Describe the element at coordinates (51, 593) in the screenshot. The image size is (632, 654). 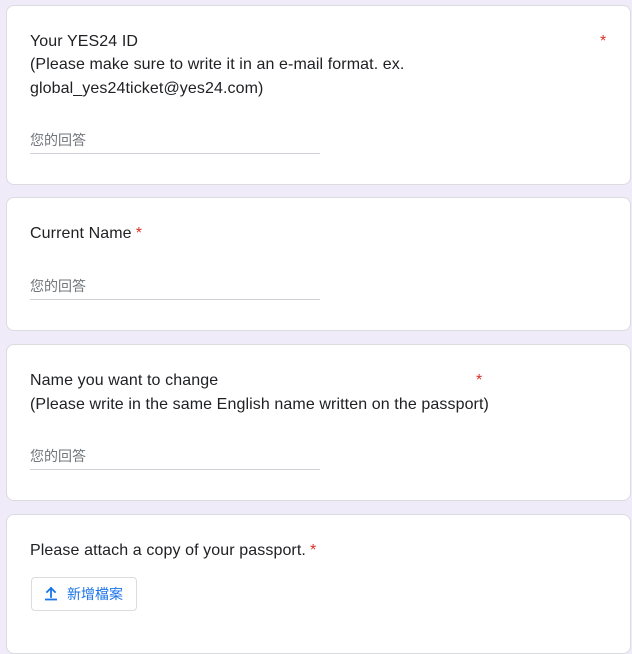
I see `upload-icon` at that location.